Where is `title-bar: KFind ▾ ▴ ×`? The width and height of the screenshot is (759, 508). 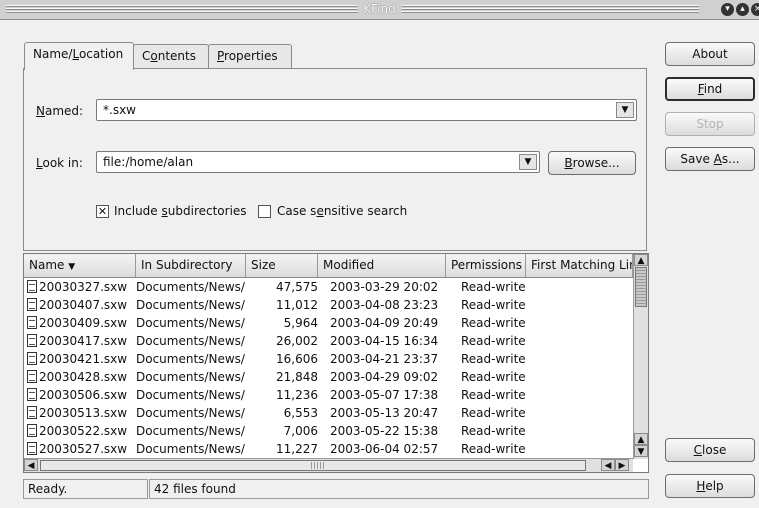
title-bar: KFind ▾ ▴ × is located at coordinates (379, 10).